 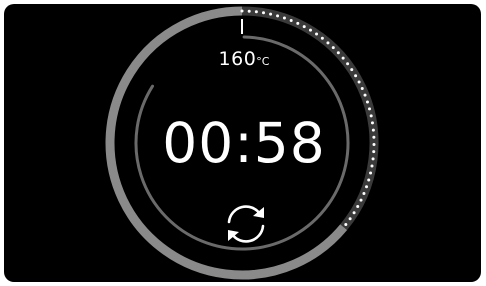 I want to click on countdown-timer: 00:58, so click(x=244, y=143).